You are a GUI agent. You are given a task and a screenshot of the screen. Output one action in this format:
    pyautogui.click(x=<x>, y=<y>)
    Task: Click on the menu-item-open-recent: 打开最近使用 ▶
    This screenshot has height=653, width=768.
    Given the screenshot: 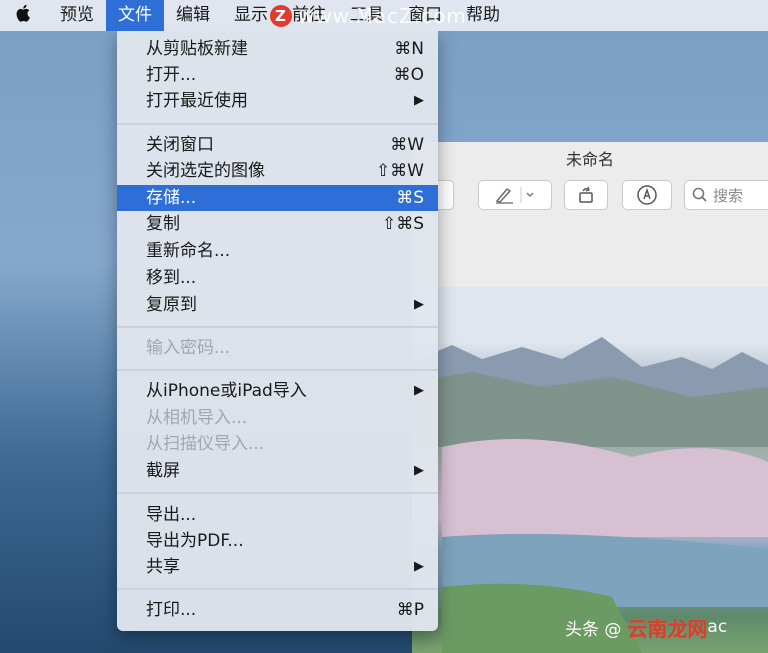 What is the action you would take?
    pyautogui.click(x=277, y=101)
    